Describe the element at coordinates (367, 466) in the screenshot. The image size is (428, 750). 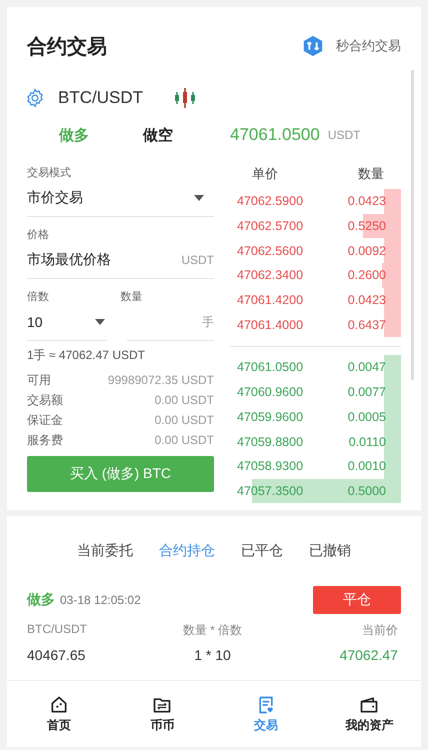
I see `bid-amount: 0.0010` at that location.